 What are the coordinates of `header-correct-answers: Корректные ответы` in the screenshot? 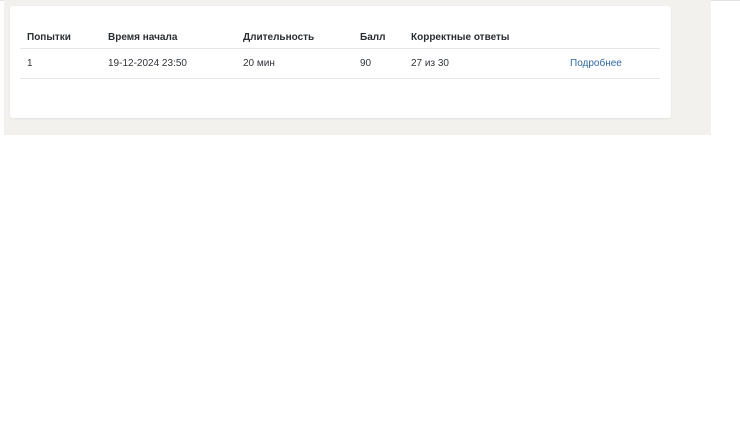 It's located at (483, 37).